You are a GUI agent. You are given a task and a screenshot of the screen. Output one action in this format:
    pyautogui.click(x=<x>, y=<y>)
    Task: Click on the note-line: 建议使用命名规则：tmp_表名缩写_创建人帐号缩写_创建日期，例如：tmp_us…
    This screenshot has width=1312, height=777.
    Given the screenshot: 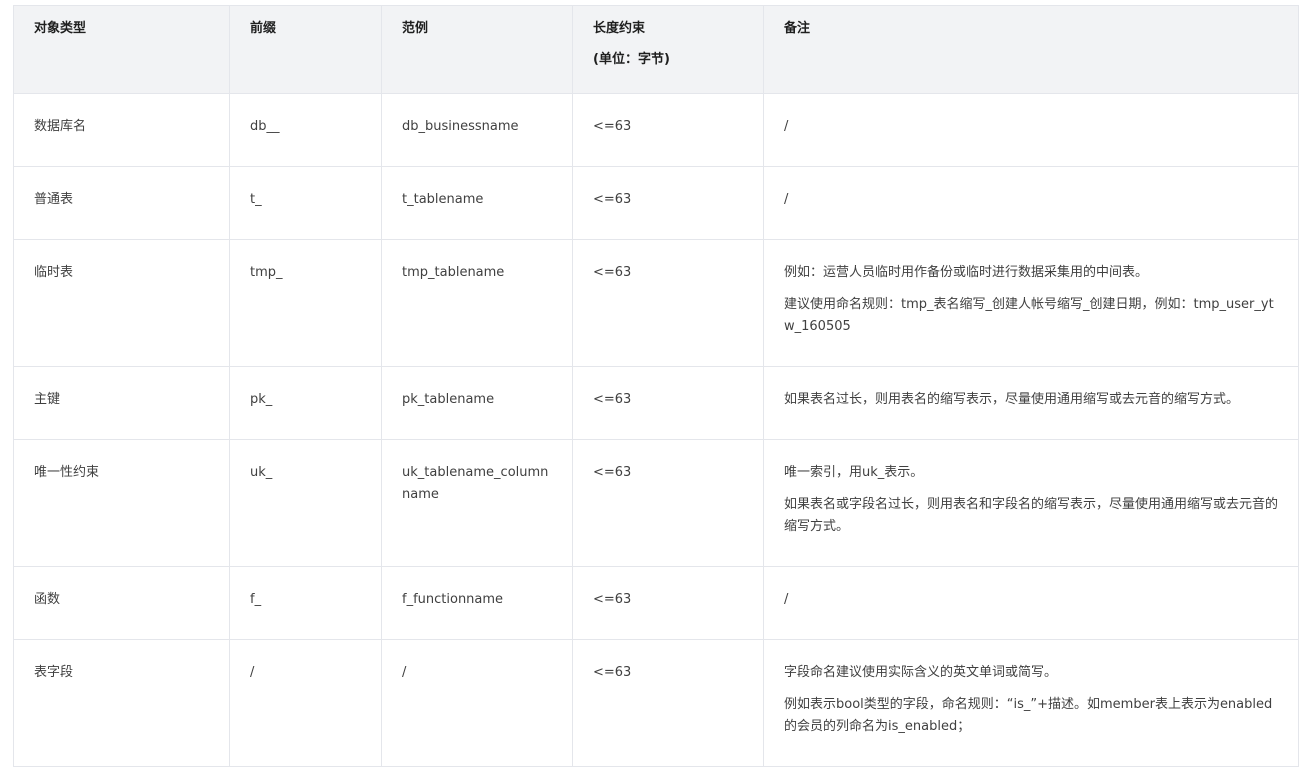 What is the action you would take?
    pyautogui.click(x=1029, y=315)
    